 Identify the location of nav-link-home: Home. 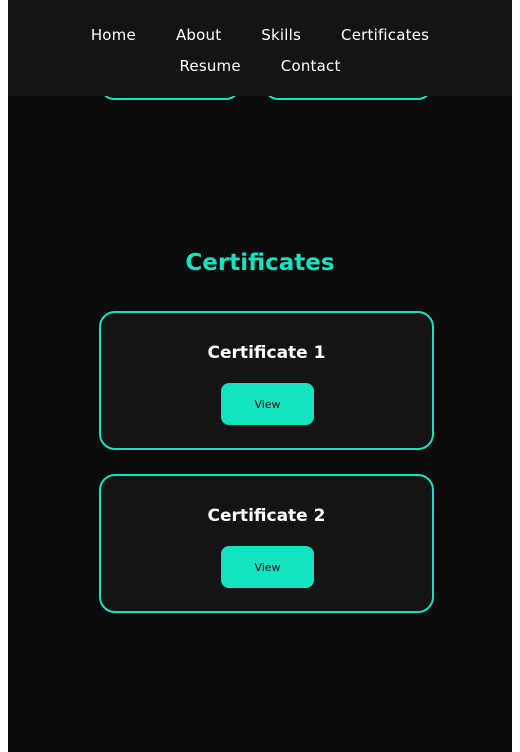
(113, 35).